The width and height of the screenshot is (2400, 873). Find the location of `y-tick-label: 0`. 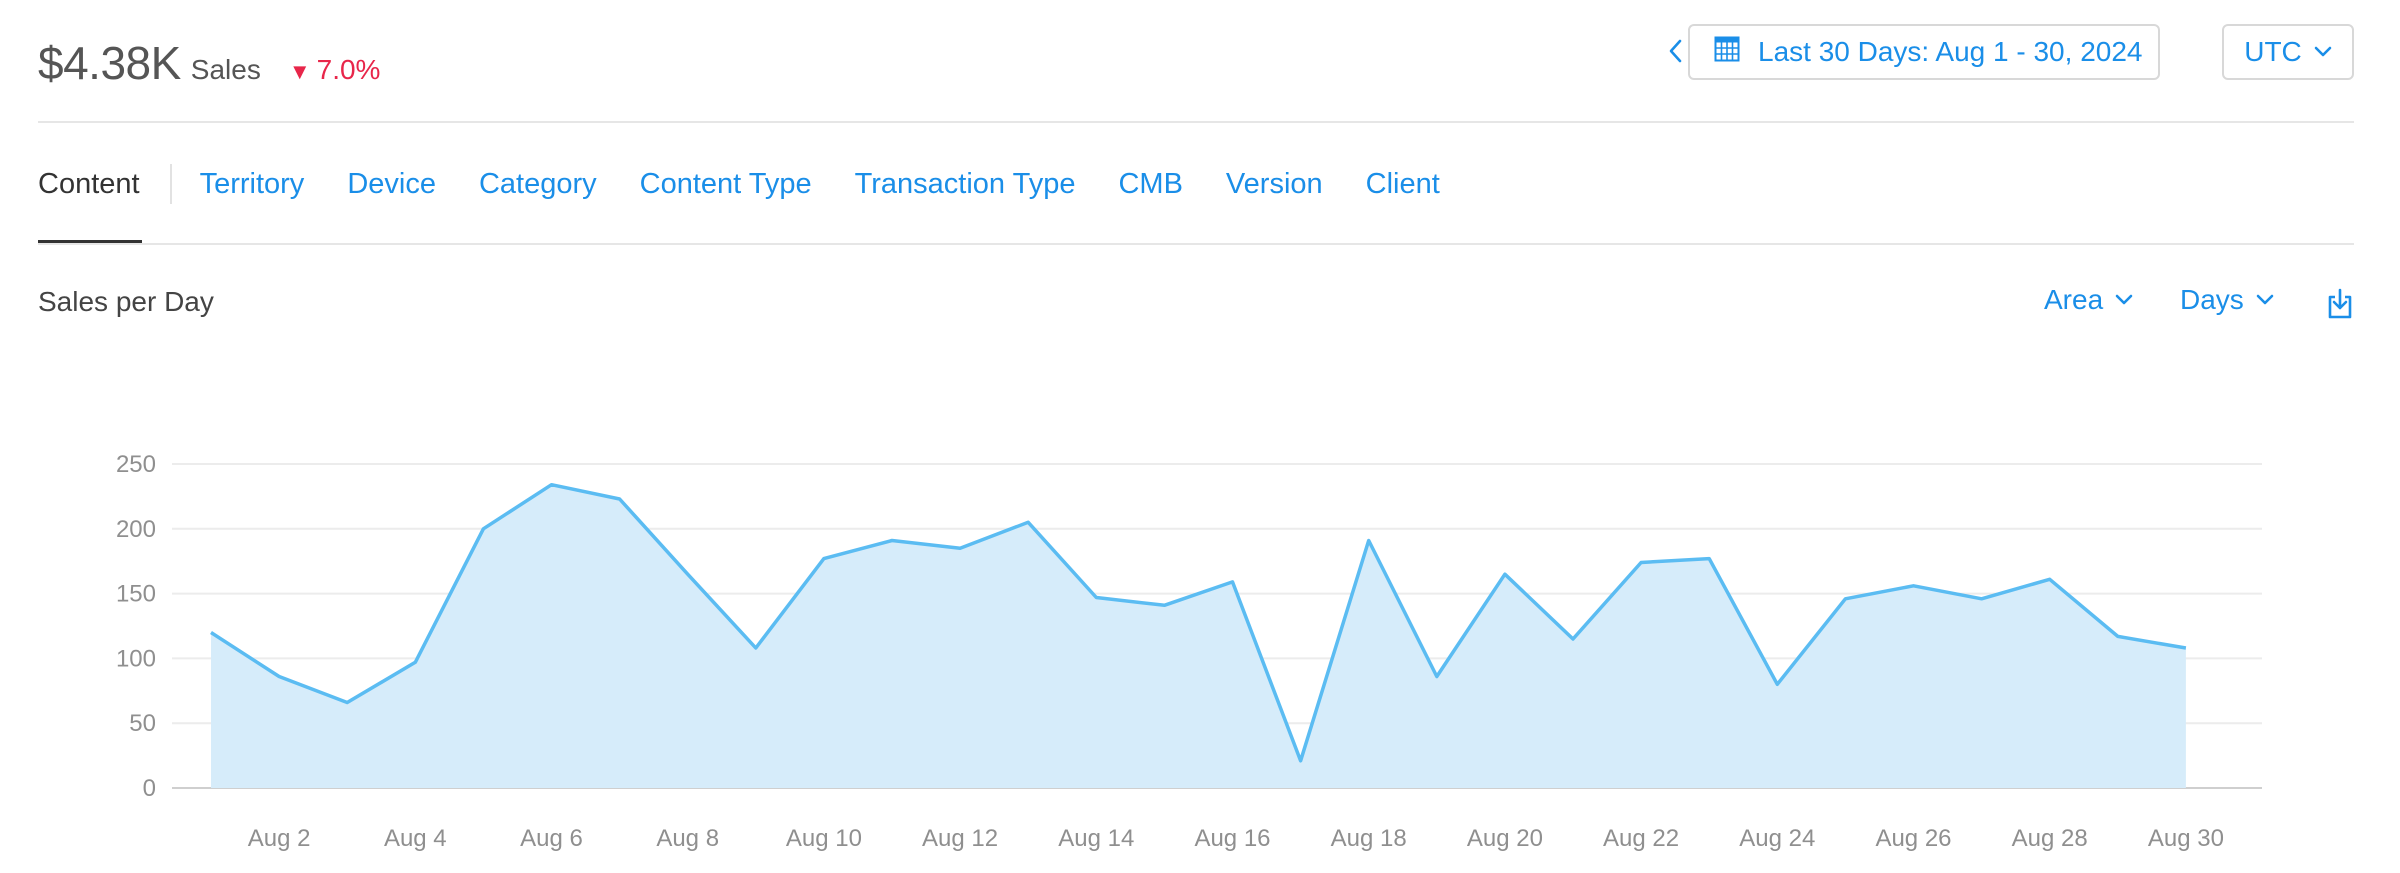

y-tick-label: 0 is located at coordinates (149, 788).